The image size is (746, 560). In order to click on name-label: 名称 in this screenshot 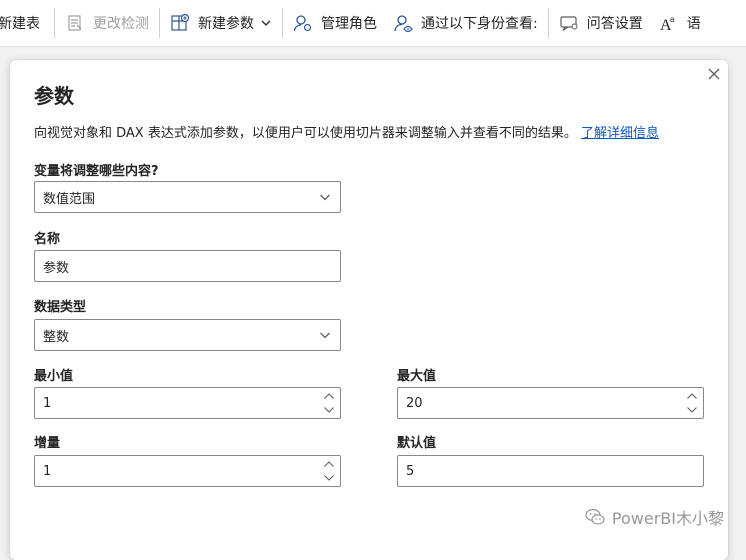, I will do `click(47, 239)`.